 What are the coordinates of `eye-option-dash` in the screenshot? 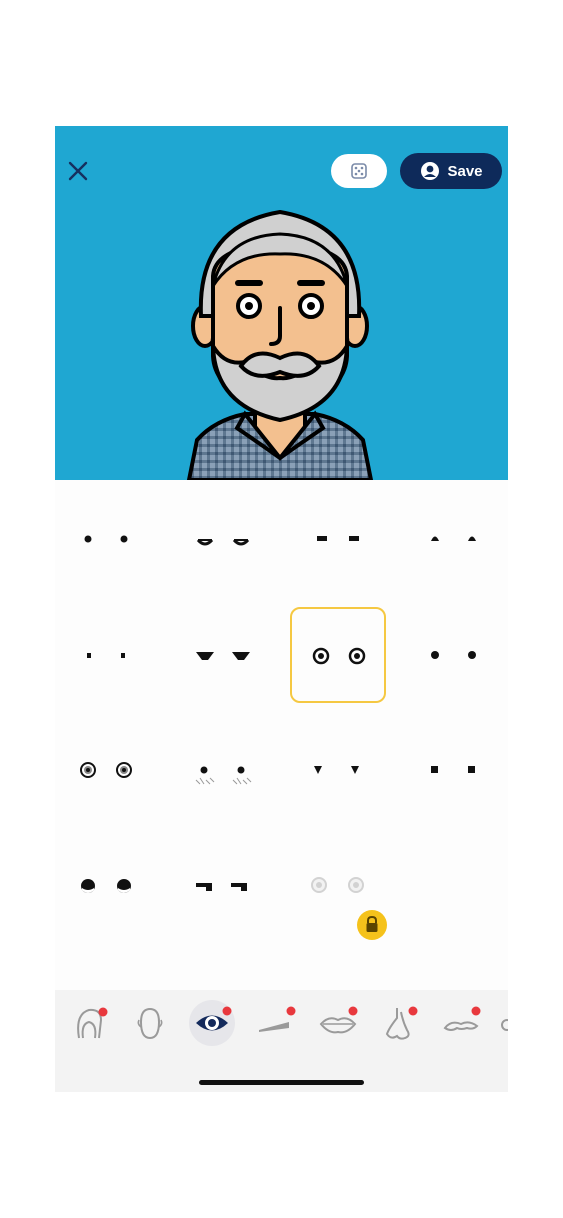 It's located at (337, 538).